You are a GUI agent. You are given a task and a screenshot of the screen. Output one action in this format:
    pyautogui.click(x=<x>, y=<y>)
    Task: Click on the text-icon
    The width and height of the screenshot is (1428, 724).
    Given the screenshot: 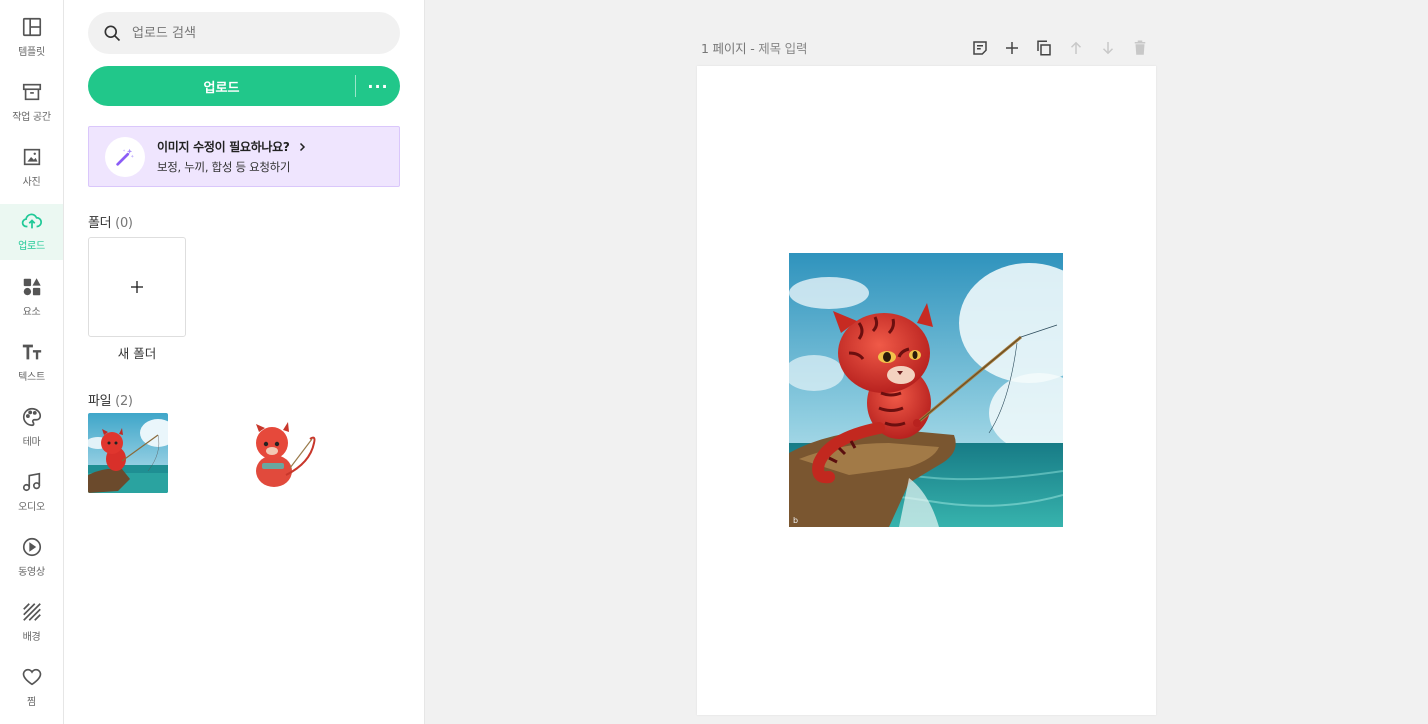 What is the action you would take?
    pyautogui.click(x=31, y=352)
    